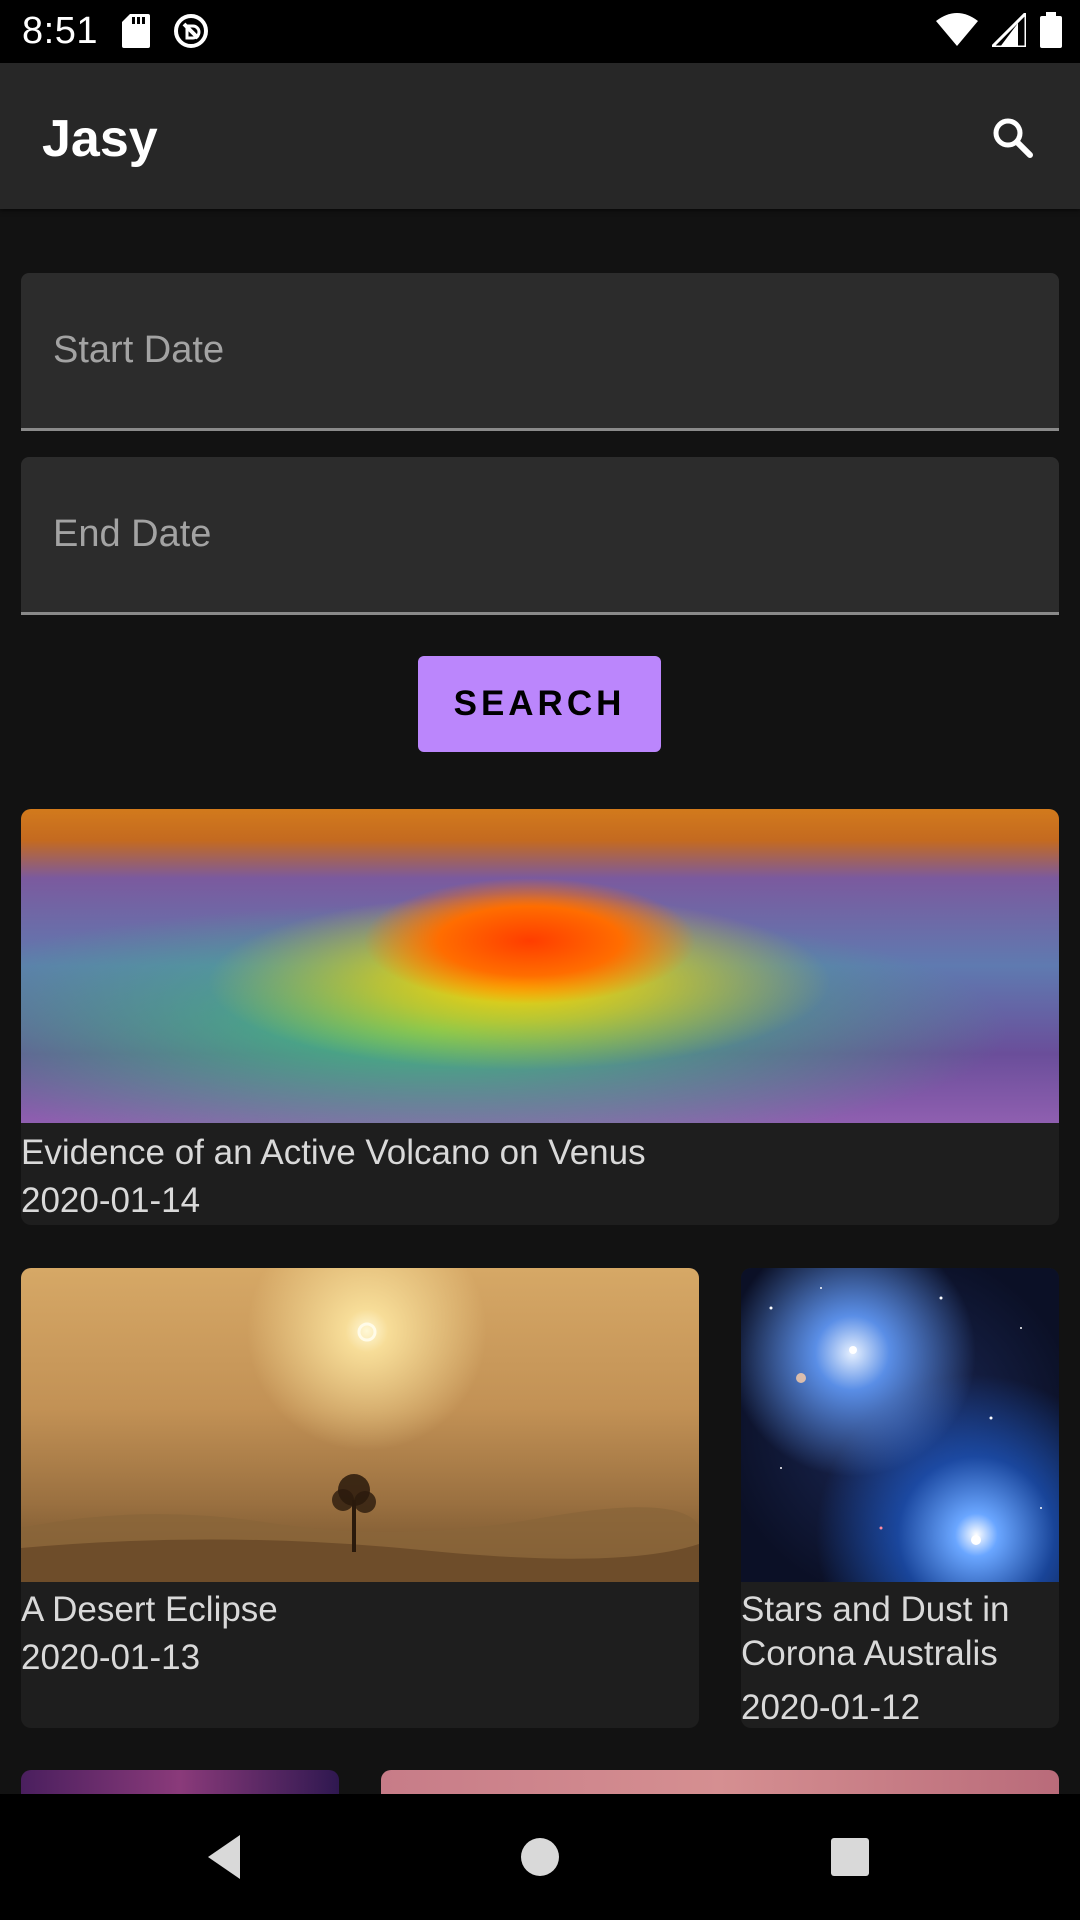 The width and height of the screenshot is (1080, 1920). Describe the element at coordinates (1013, 138) in the screenshot. I see `search-icon` at that location.